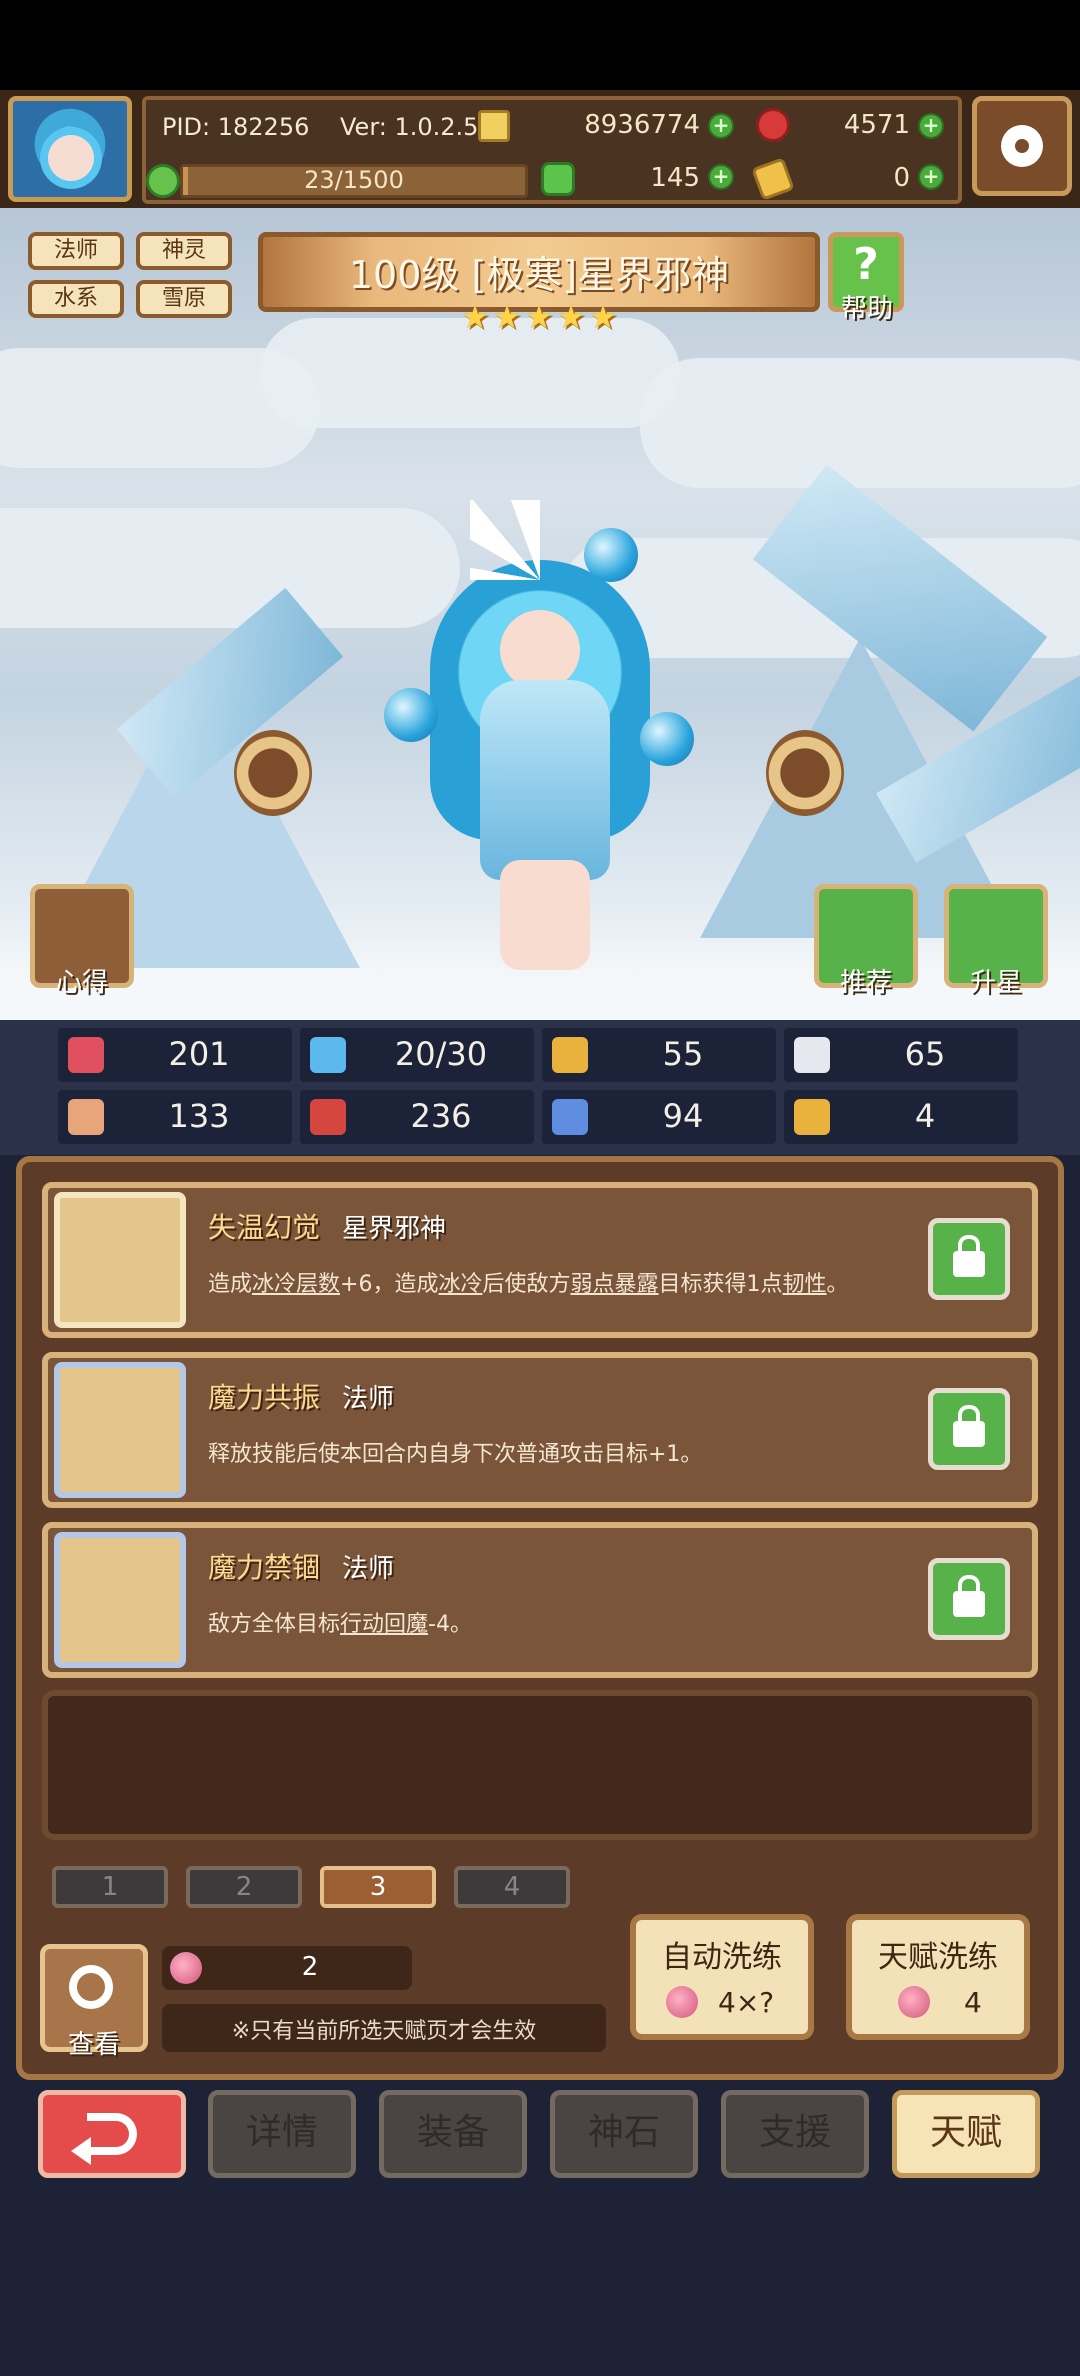 Image resolution: width=1080 pixels, height=2376 pixels. Describe the element at coordinates (86, 1055) in the screenshot. I see `heart-icon` at that location.